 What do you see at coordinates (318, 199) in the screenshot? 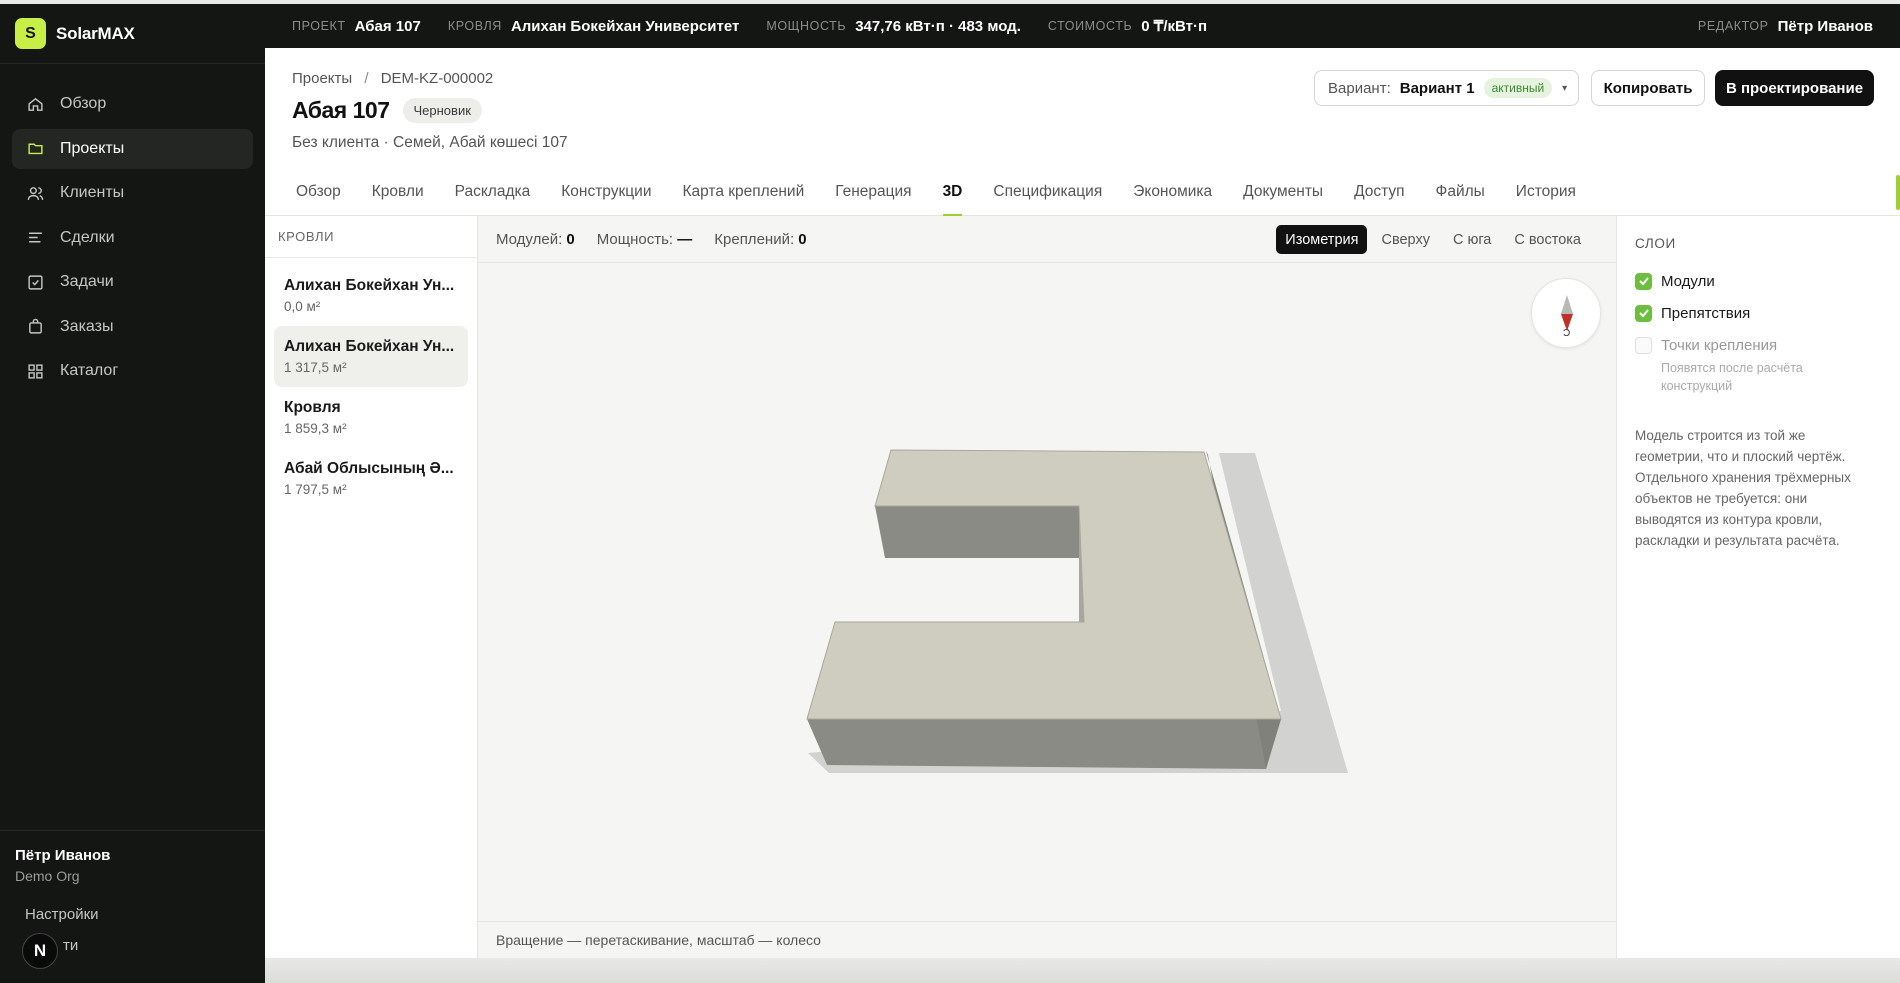
I see `tab-overview: Обзор` at bounding box center [318, 199].